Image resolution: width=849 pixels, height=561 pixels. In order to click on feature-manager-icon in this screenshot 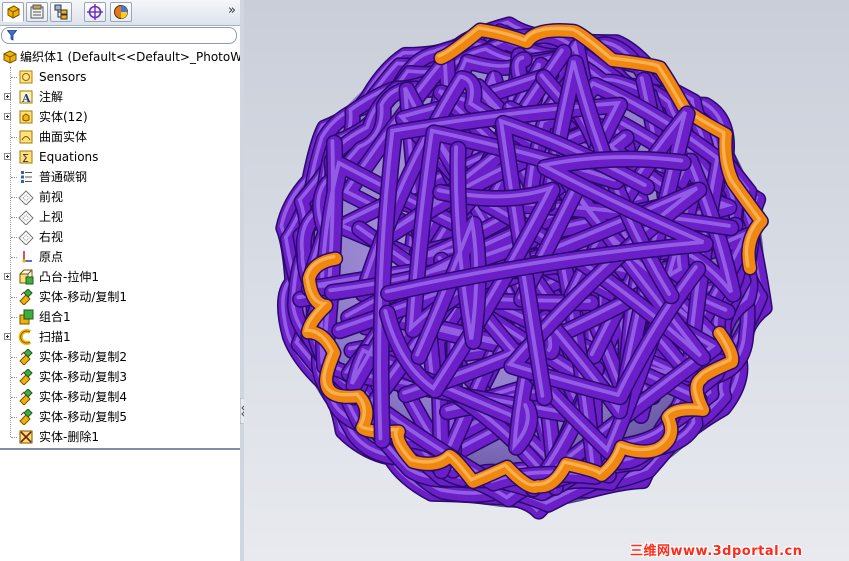, I will do `click(13, 12)`.